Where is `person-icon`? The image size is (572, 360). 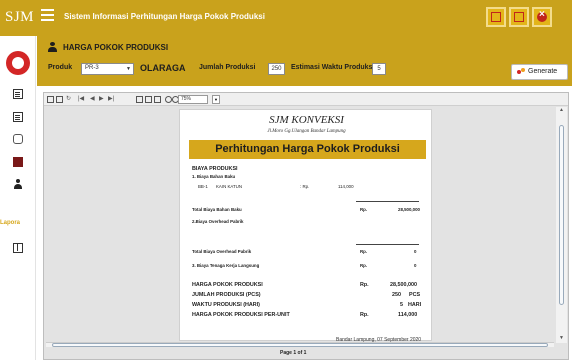 person-icon is located at coordinates (18, 184).